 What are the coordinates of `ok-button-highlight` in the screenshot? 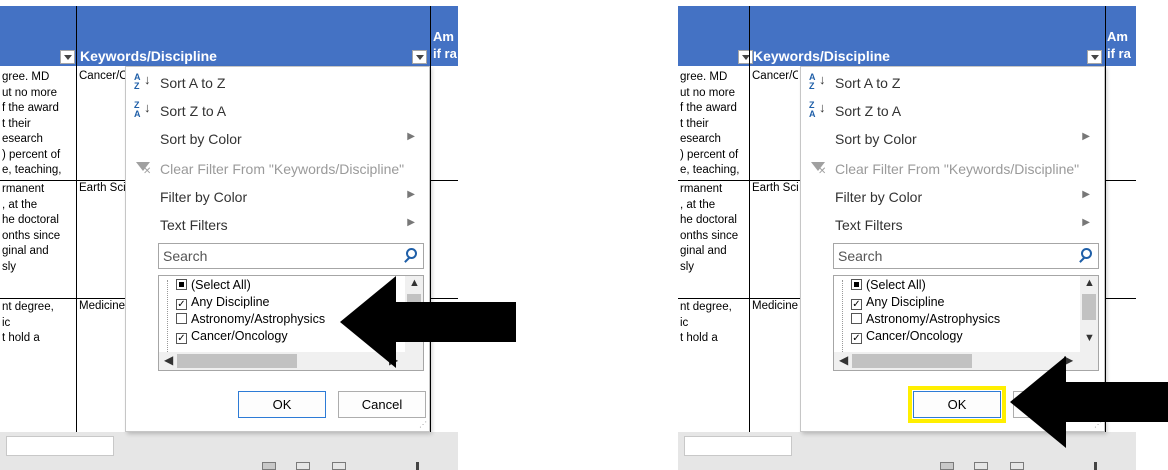 It's located at (957, 404).